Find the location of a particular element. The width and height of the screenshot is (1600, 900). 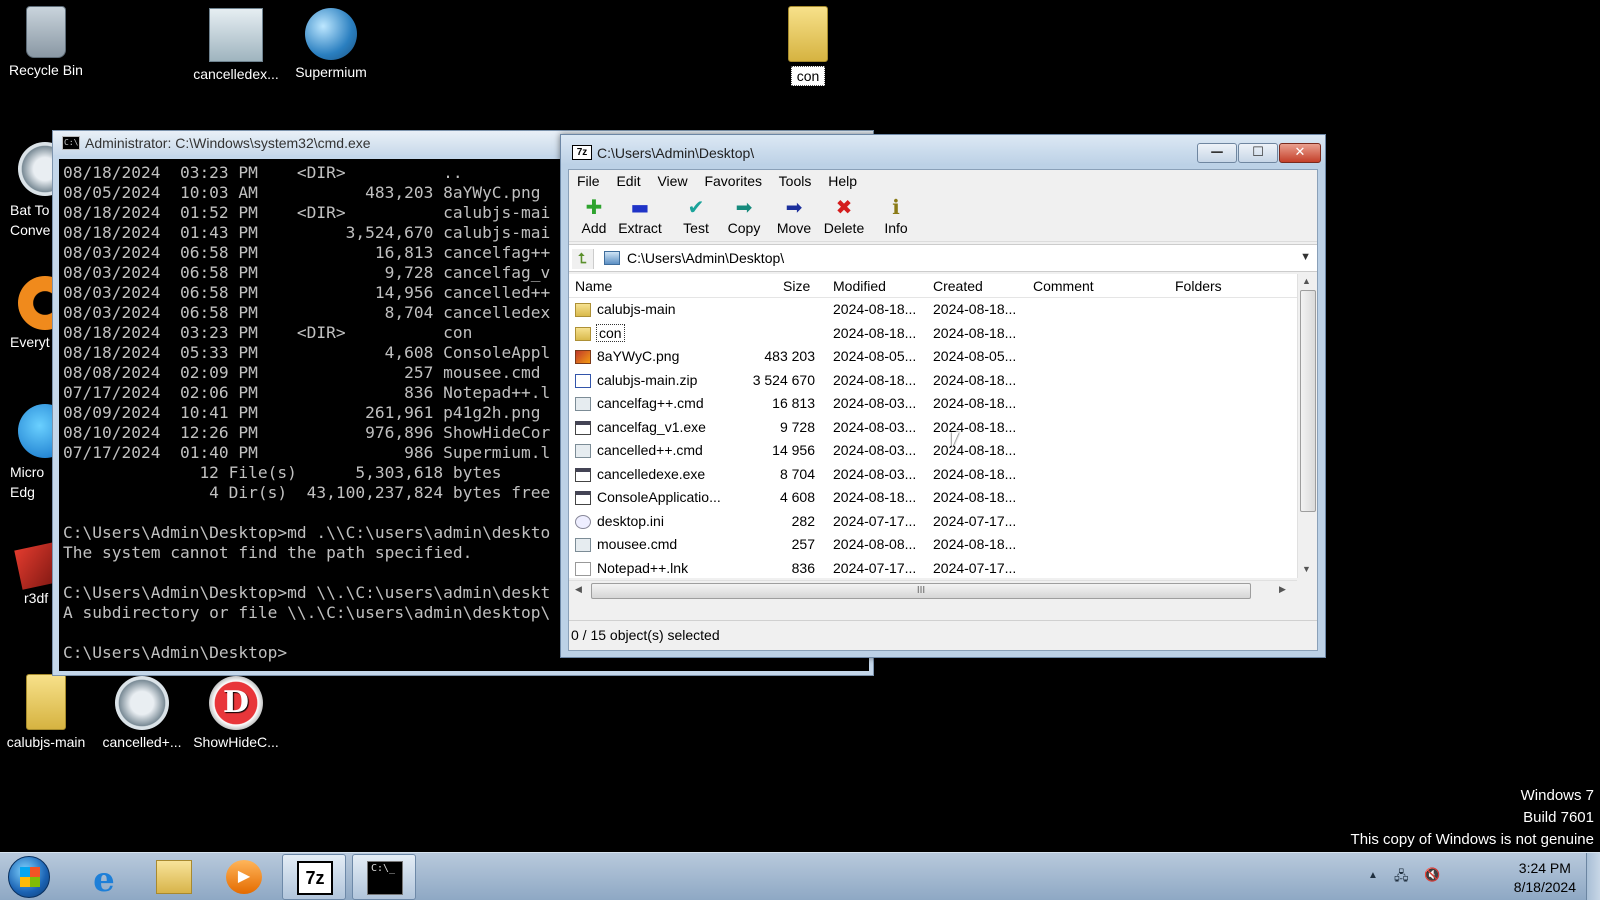

scroll-left-icon: ◀ is located at coordinates (578, 589).